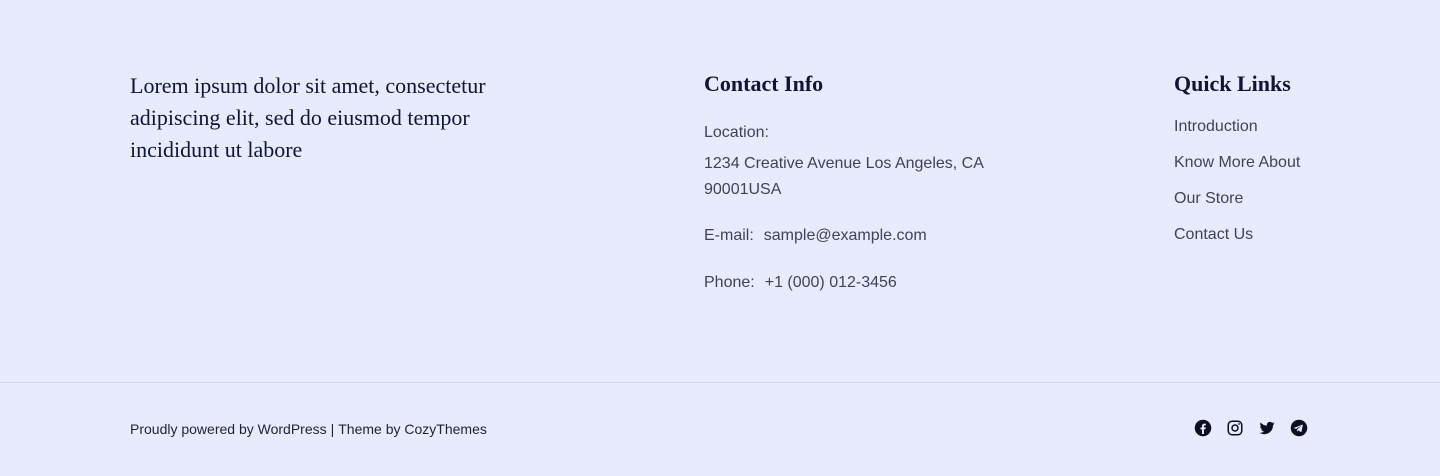  What do you see at coordinates (720, 382) in the screenshot?
I see `footer-divider` at bounding box center [720, 382].